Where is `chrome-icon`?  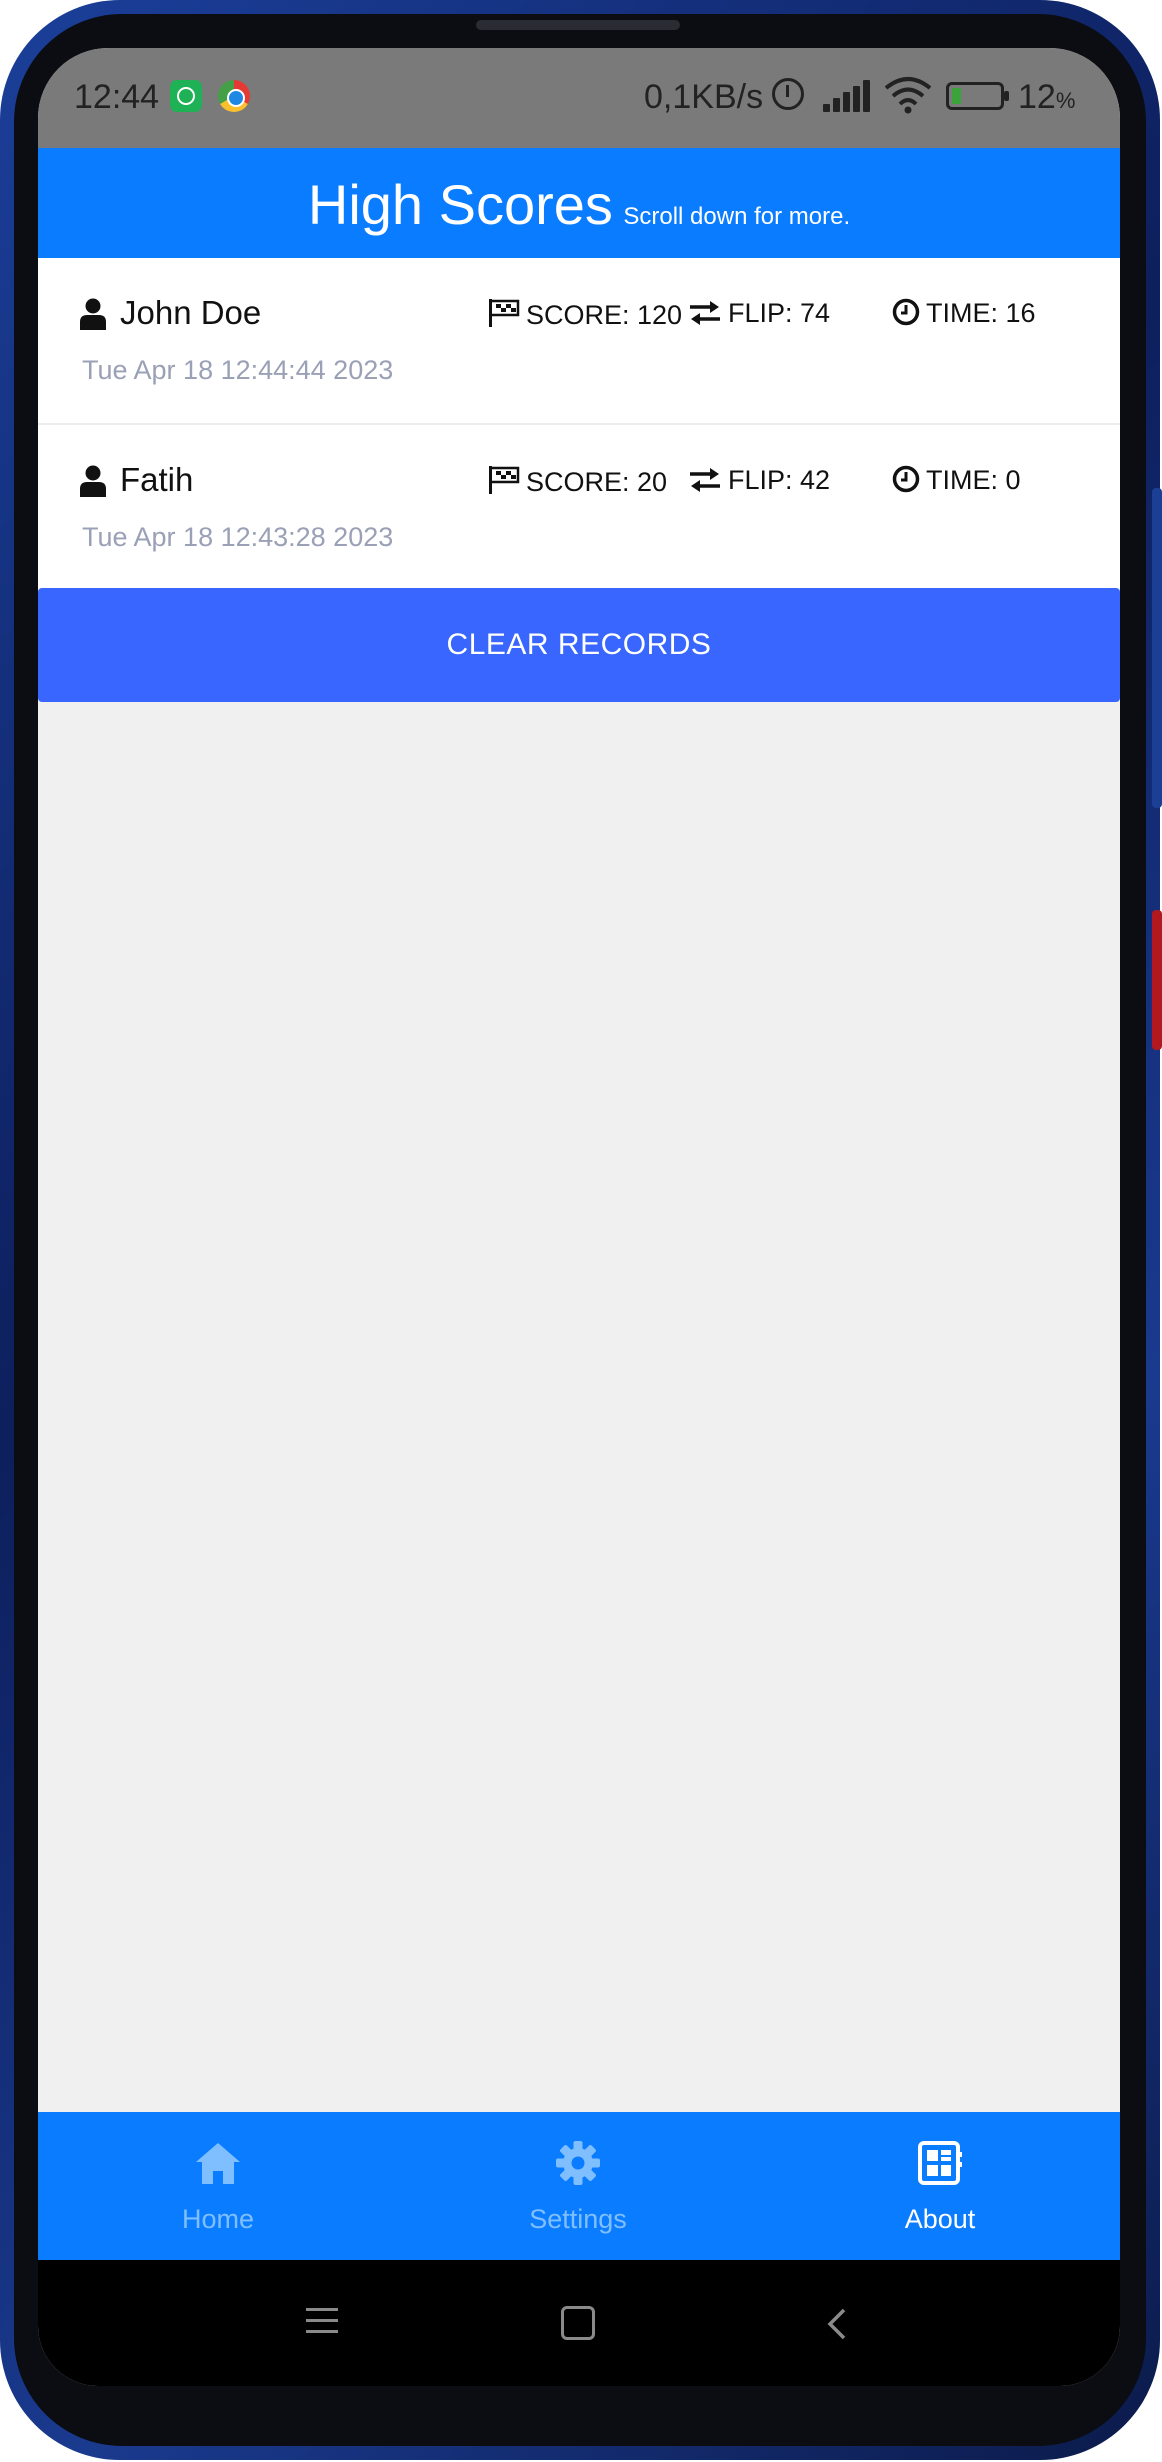
chrome-icon is located at coordinates (234, 96).